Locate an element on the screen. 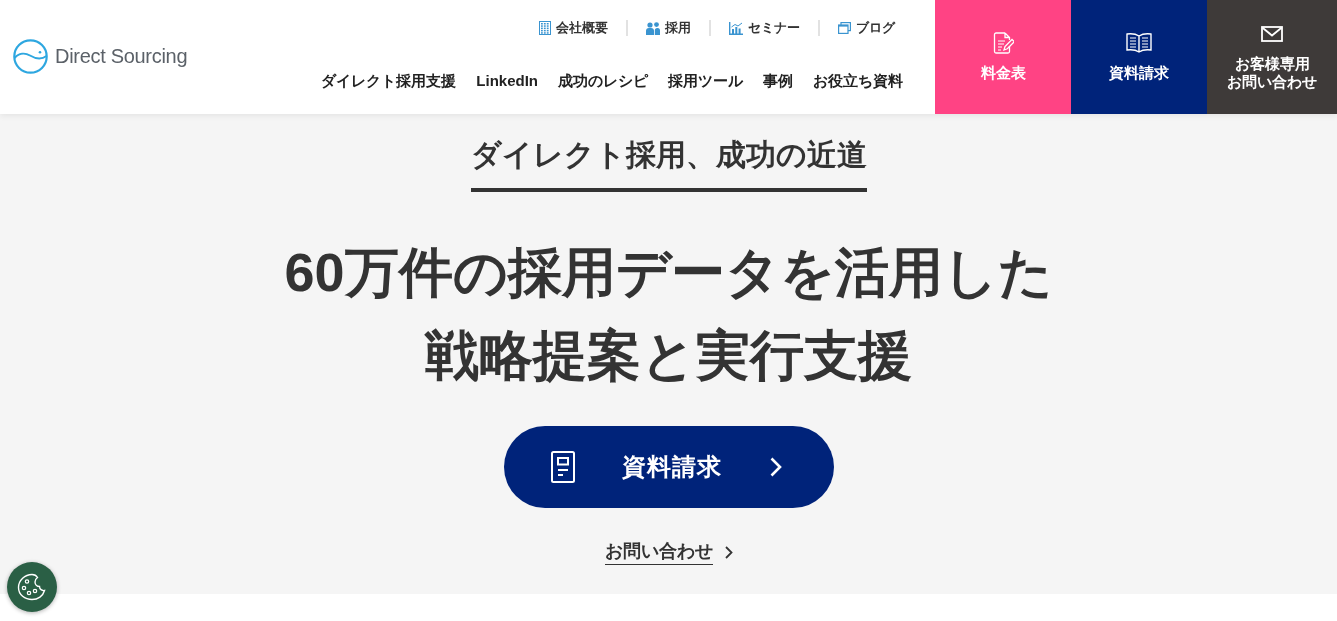 The image size is (1337, 621). nav-link: お役立ち資料 is located at coordinates (858, 81).